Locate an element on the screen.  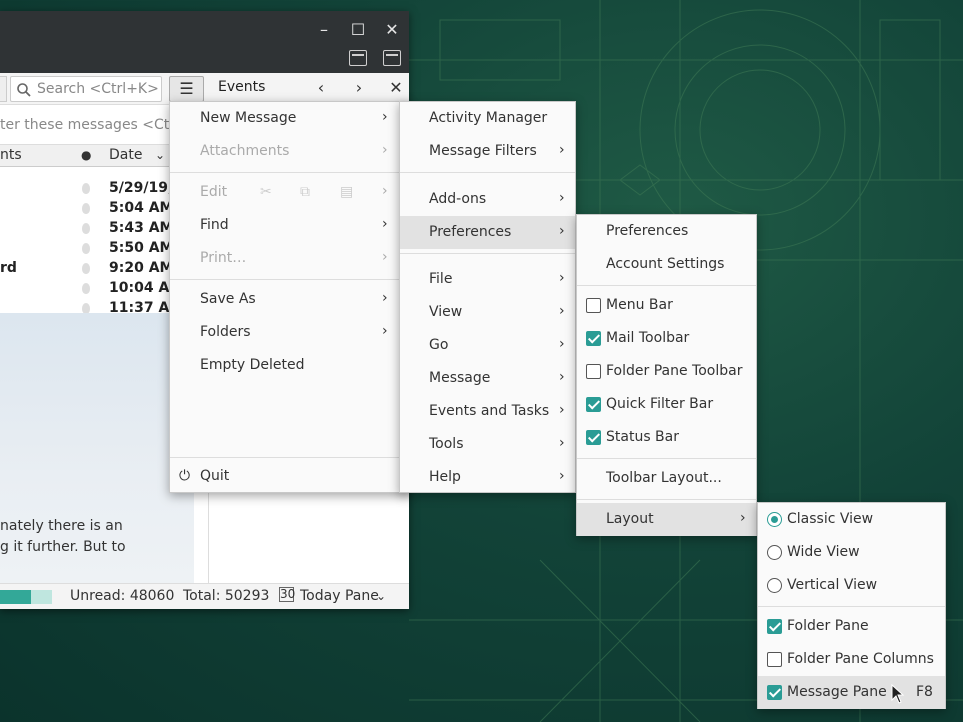
checkbox-folder-pane is located at coordinates (774, 626).